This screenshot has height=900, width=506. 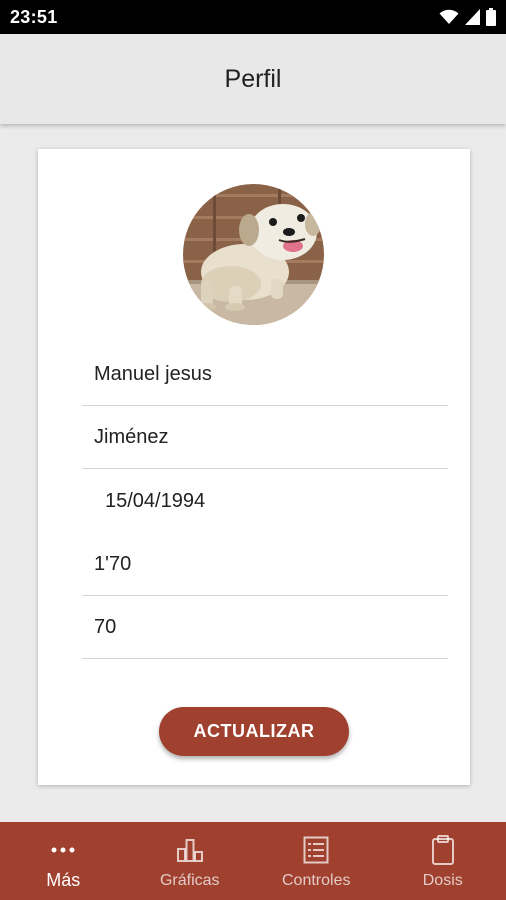 I want to click on bottom-navigation: Más Gráficas Controles Dosis, so click(x=253, y=861).